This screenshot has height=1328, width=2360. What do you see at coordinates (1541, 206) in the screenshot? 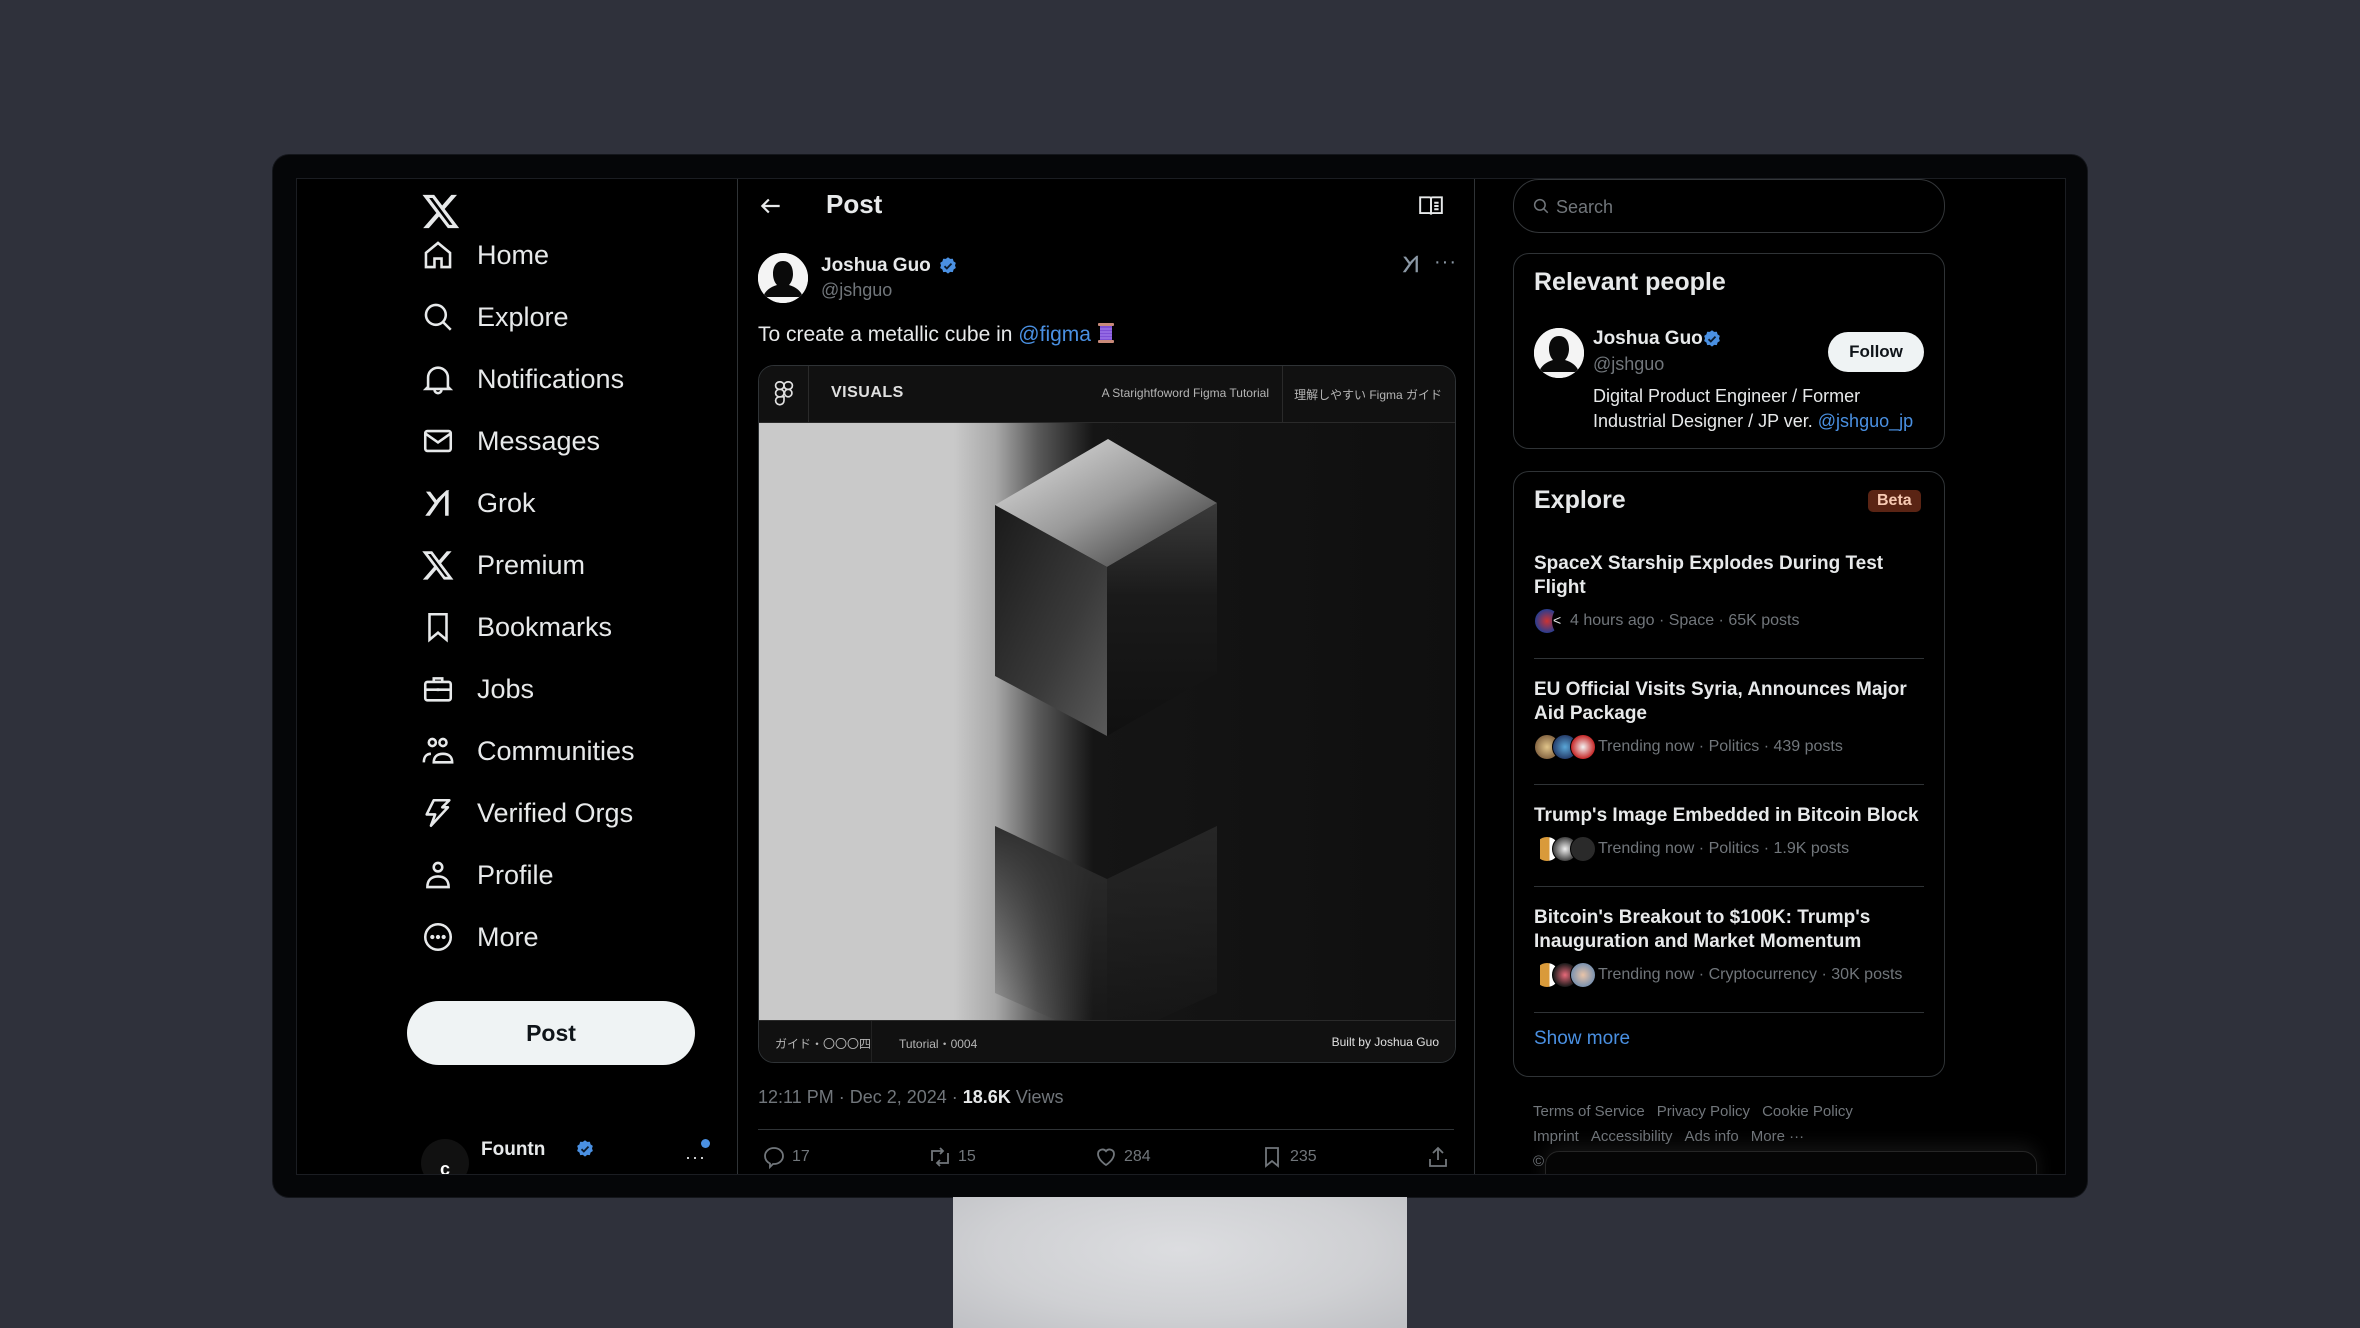
I see `search-icon` at bounding box center [1541, 206].